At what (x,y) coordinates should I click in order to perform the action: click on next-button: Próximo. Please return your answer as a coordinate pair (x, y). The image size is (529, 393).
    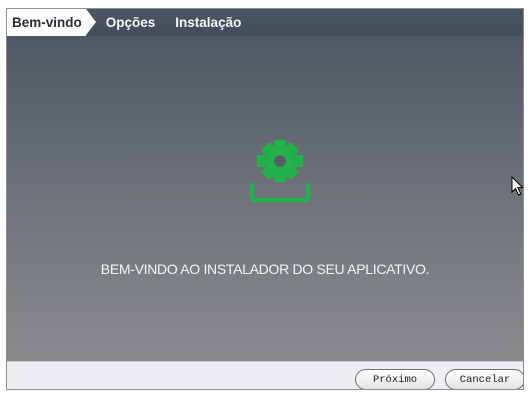
    Looking at the image, I should click on (395, 379).